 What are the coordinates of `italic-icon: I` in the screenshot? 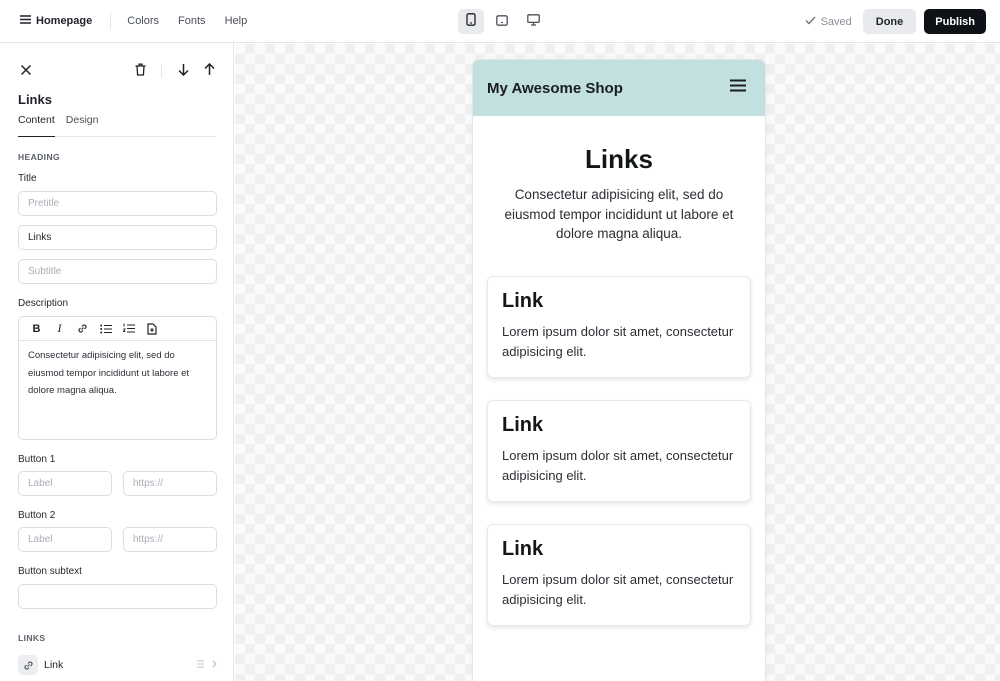 It's located at (59, 328).